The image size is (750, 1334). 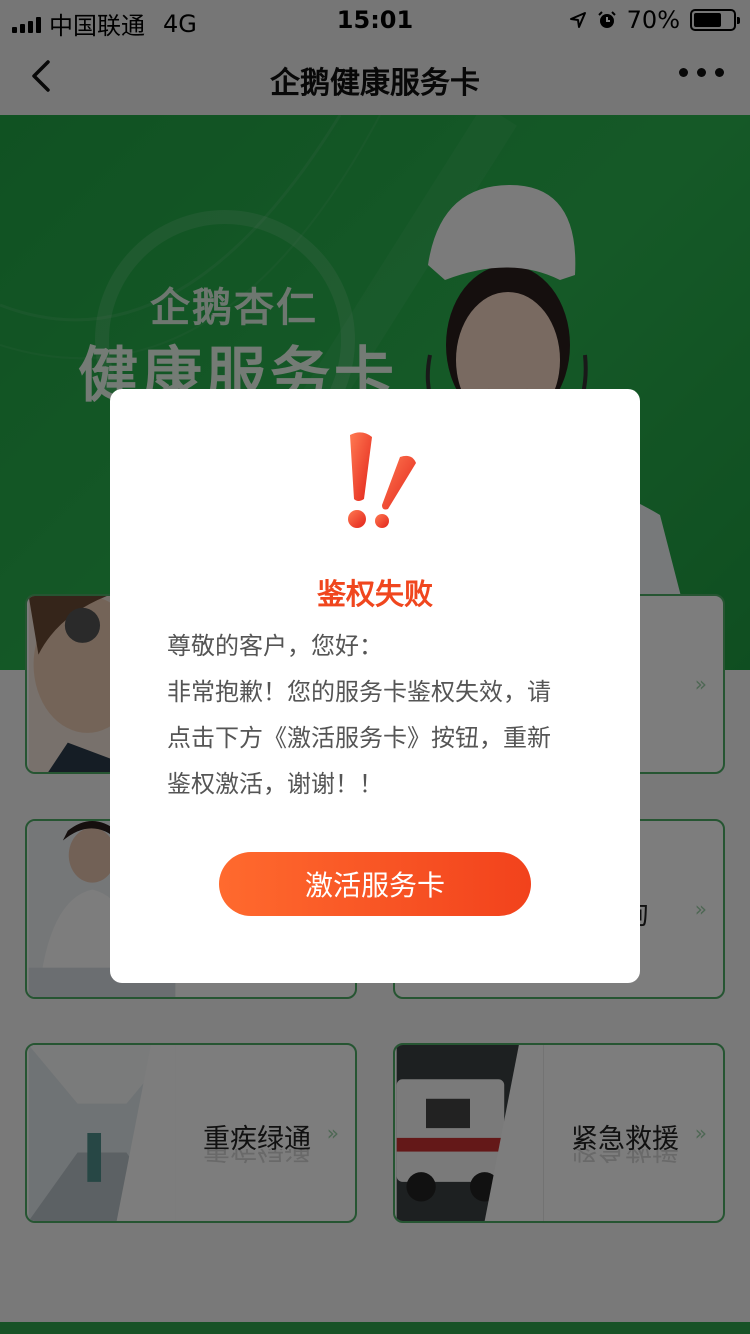 I want to click on activate-card-button: 激活服务卡, so click(x=375, y=884).